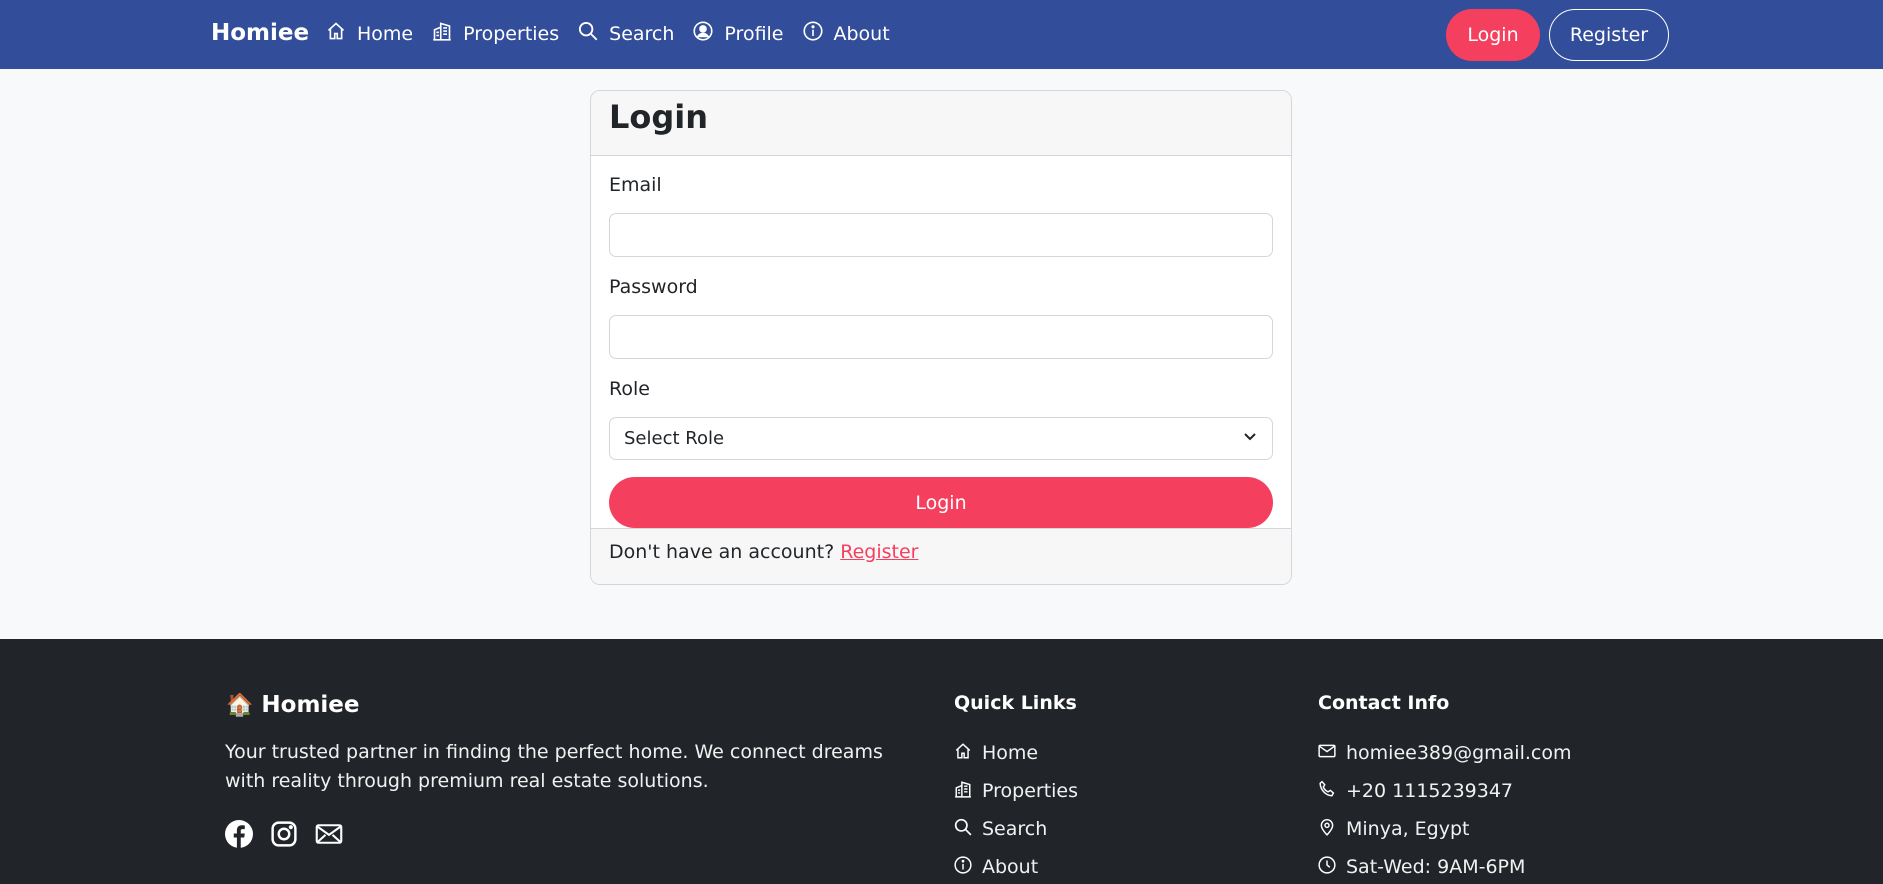 The height and width of the screenshot is (884, 1883). I want to click on contact-label: homiee389@gmail.com, so click(1459, 753).